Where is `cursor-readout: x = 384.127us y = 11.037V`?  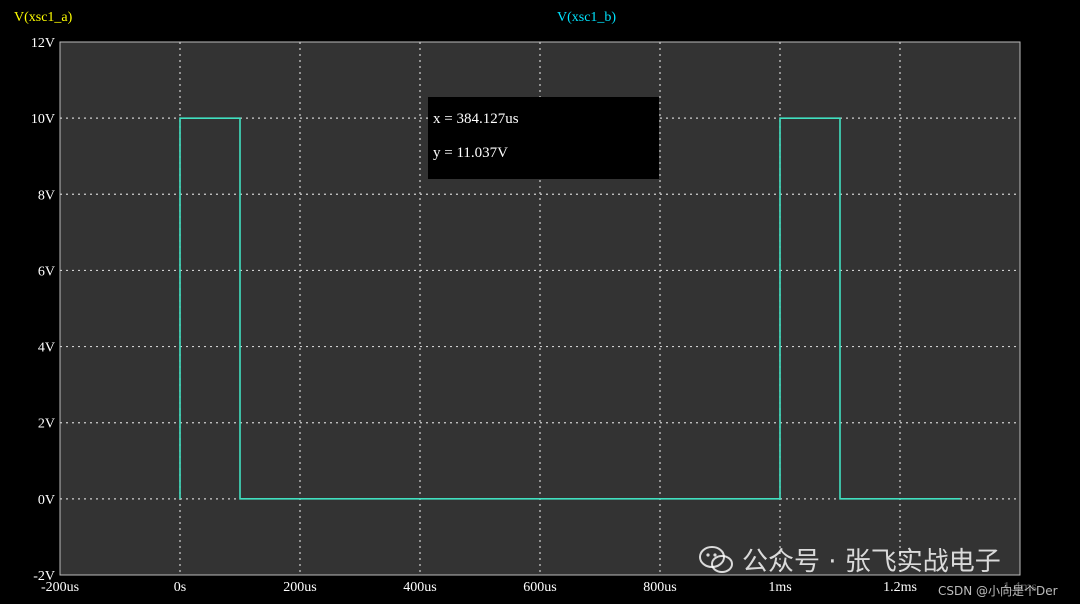
cursor-readout: x = 384.127us y = 11.037V is located at coordinates (543, 138).